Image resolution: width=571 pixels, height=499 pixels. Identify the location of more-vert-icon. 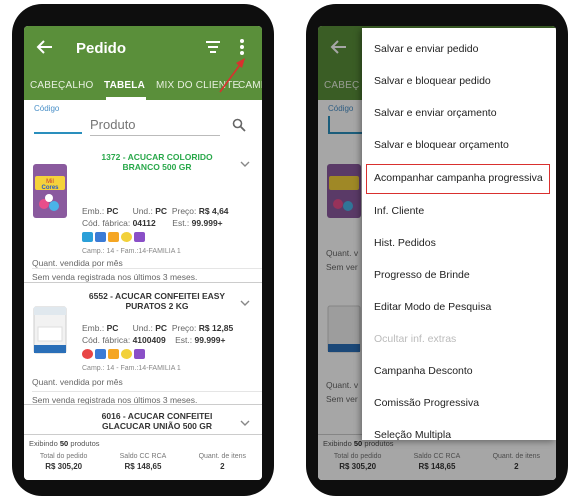
(242, 48).